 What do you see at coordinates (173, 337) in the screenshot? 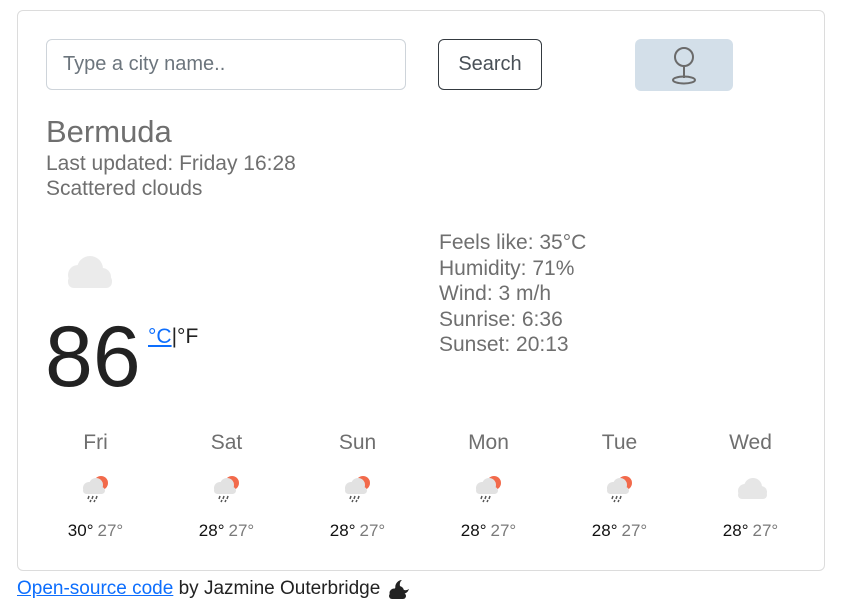
I see `unit-toggle: °C|°F` at bounding box center [173, 337].